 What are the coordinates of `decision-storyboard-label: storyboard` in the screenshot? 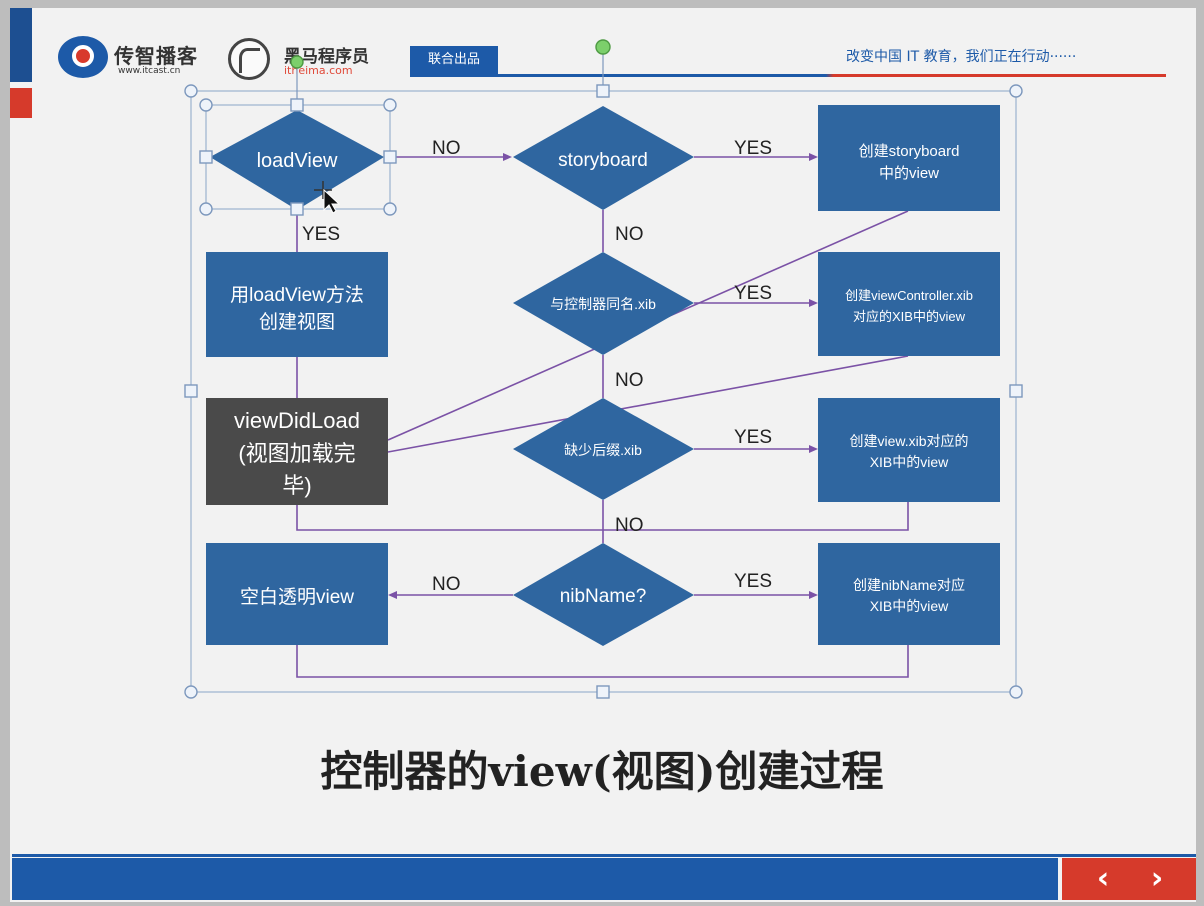 It's located at (603, 160).